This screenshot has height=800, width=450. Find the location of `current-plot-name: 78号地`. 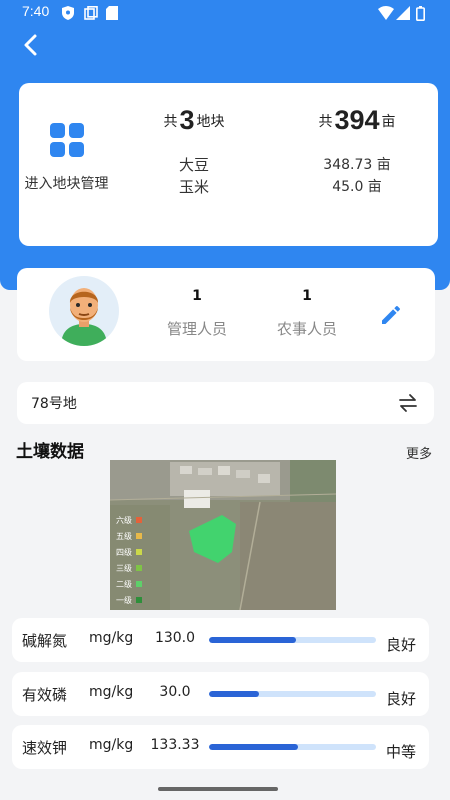

current-plot-name: 78号地 is located at coordinates (54, 404).